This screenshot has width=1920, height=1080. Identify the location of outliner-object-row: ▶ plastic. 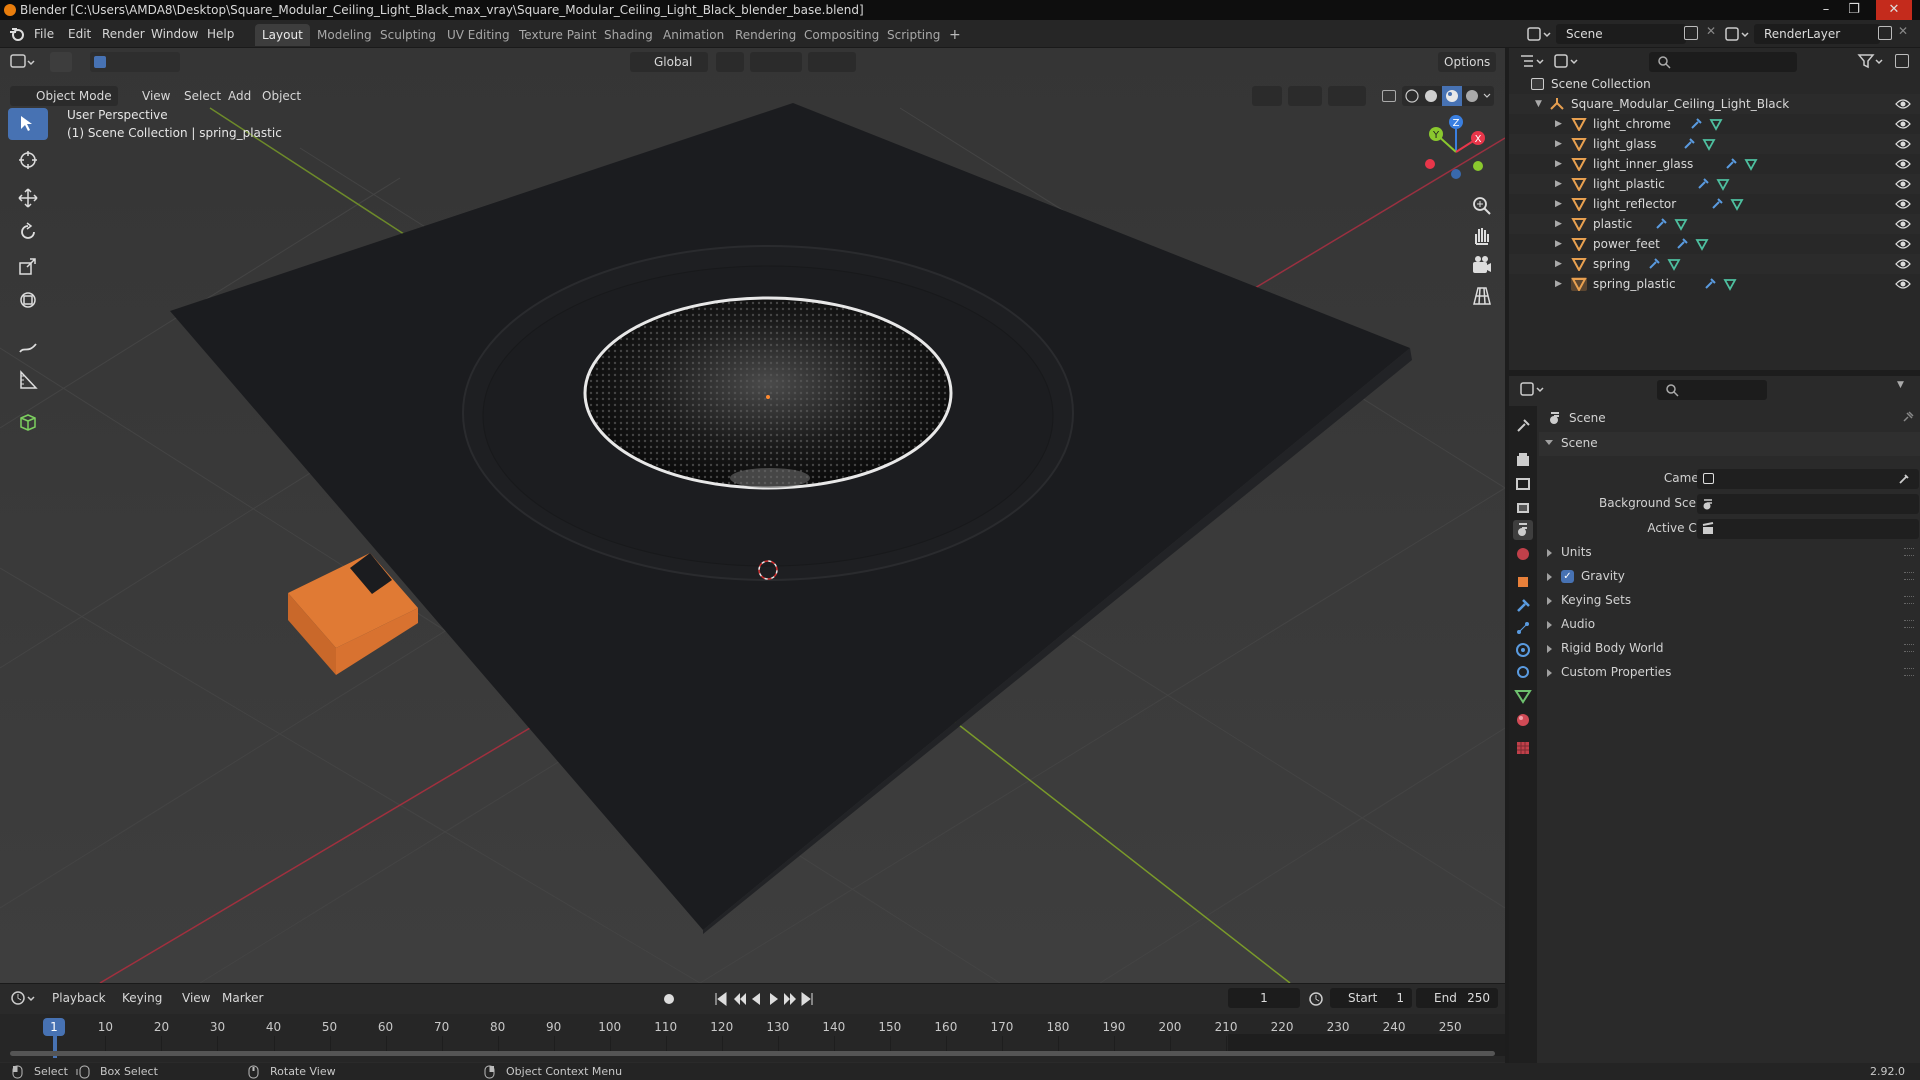
(1714, 224).